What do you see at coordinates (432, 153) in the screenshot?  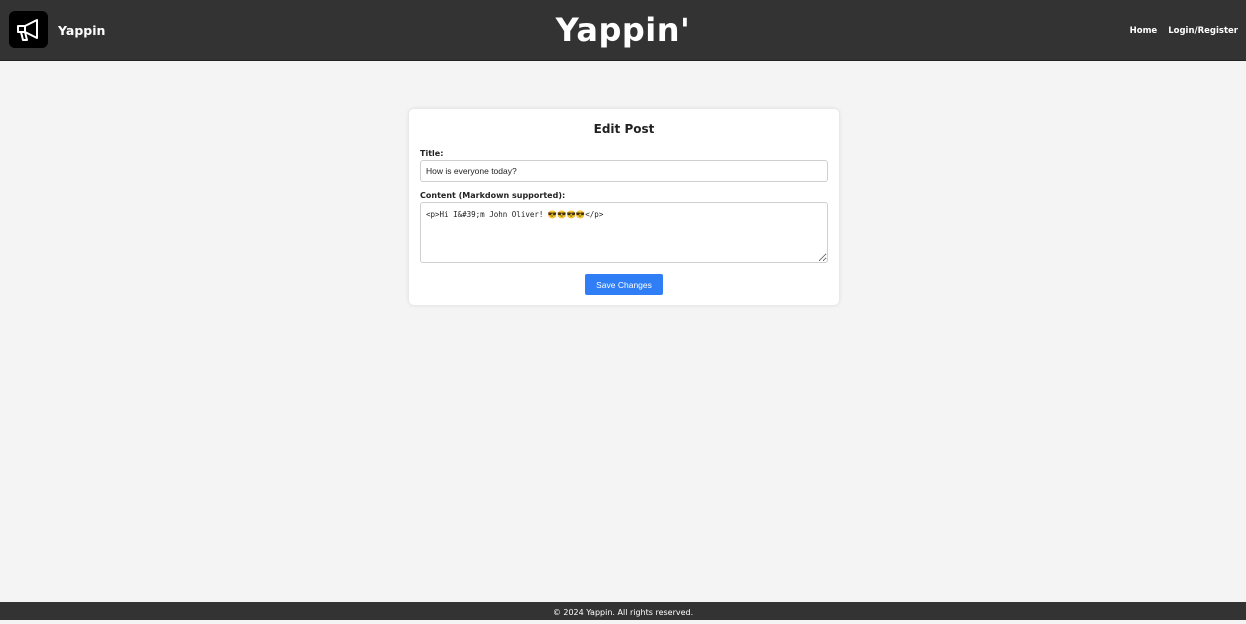 I see `title-label: Title:` at bounding box center [432, 153].